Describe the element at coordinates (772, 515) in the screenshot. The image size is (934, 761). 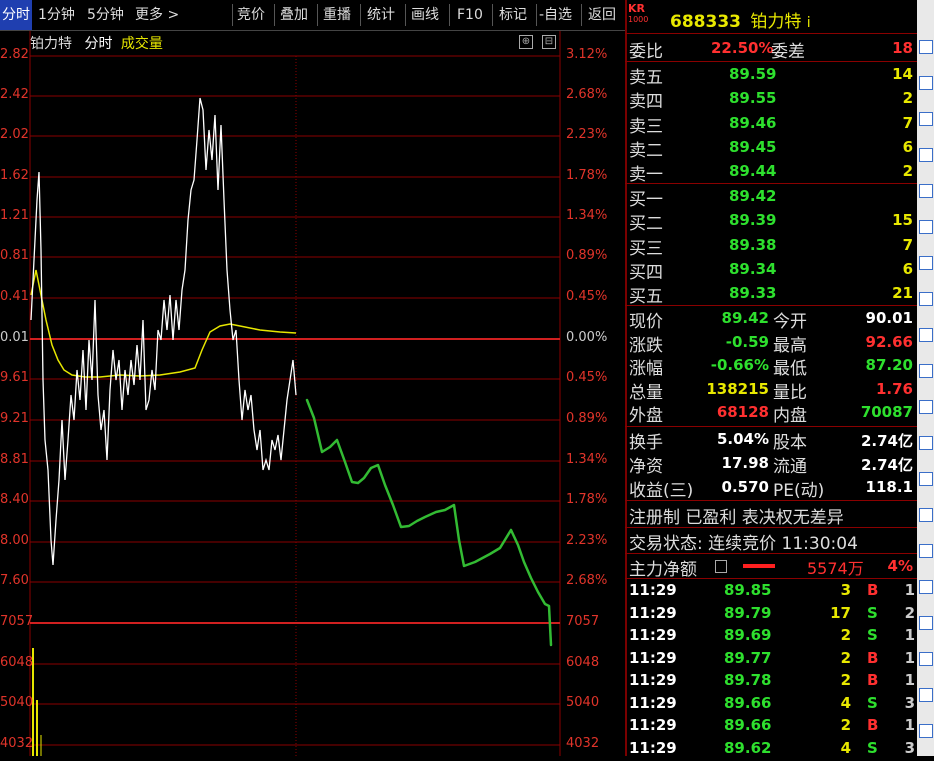
I see `stock-tags: 注册制 已盈利 表决权无差异` at that location.